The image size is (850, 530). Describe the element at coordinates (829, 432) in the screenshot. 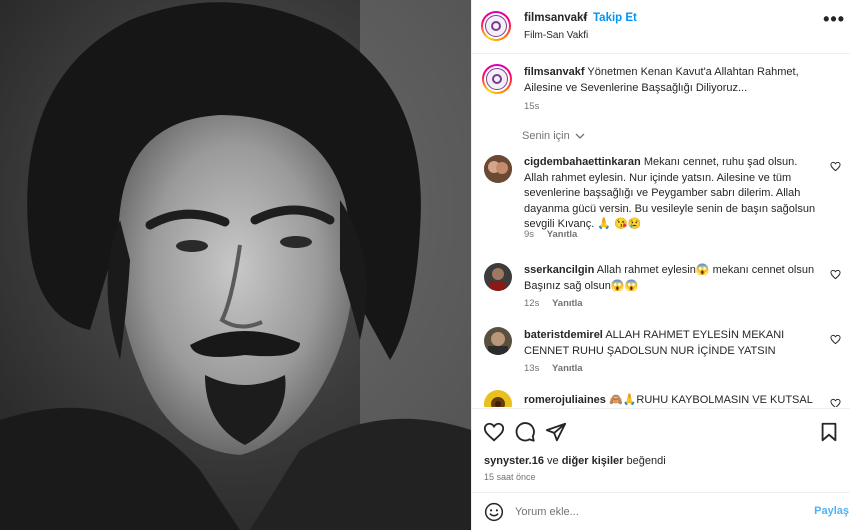

I see `bookmark-icon` at that location.